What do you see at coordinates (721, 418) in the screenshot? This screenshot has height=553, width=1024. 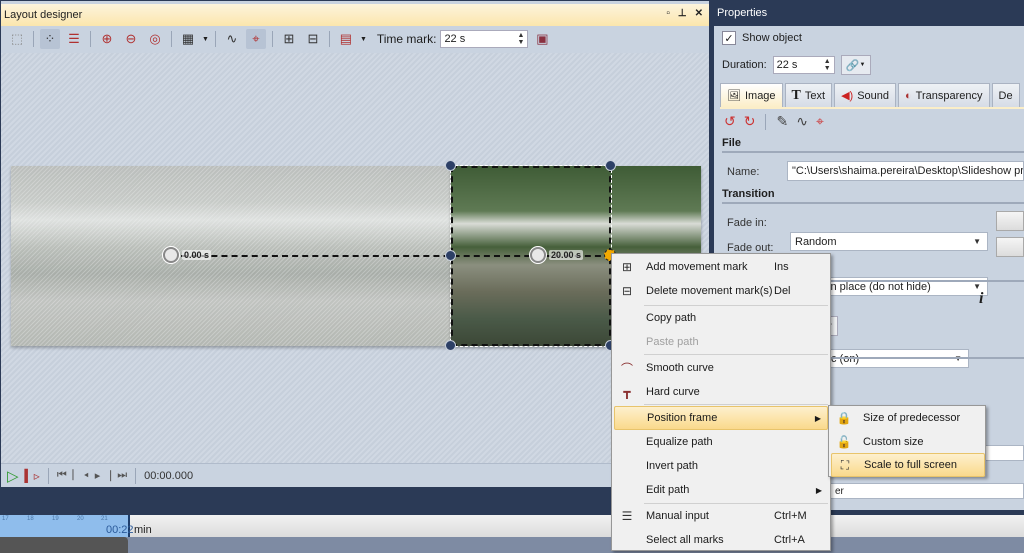 I see `menu-item-position-frame: Position frame ▶` at bounding box center [721, 418].